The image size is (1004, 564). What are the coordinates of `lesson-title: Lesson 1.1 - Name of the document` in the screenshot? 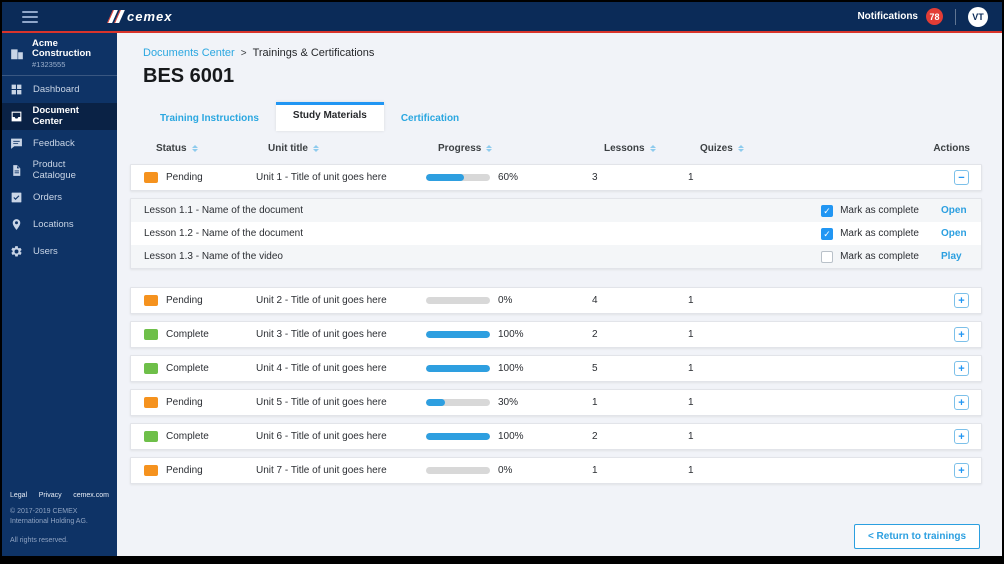 It's located at (223, 210).